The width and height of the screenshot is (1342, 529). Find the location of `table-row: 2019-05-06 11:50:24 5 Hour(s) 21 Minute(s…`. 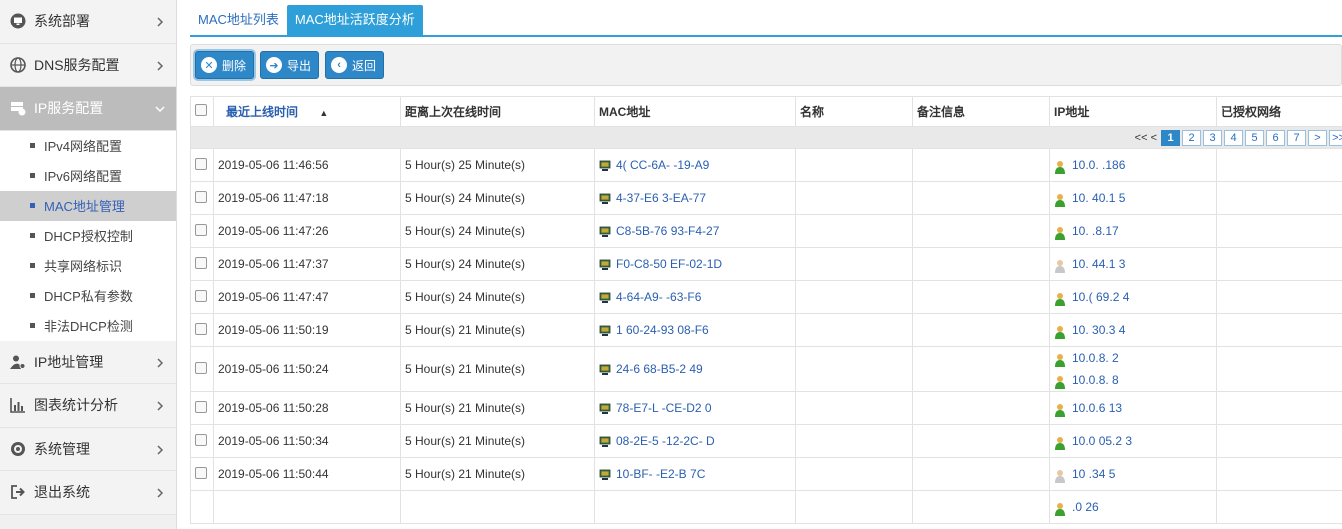

table-row: 2019-05-06 11:50:24 5 Hour(s) 21 Minute(s… is located at coordinates (766, 369).